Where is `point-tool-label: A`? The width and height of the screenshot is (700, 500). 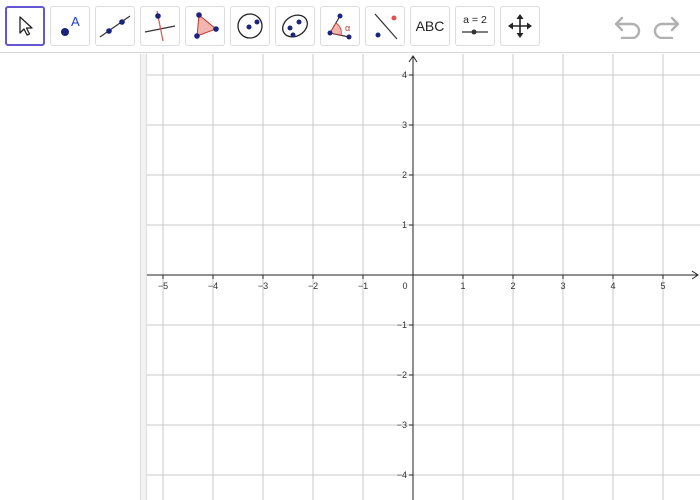 point-tool-label: A is located at coordinates (75, 21).